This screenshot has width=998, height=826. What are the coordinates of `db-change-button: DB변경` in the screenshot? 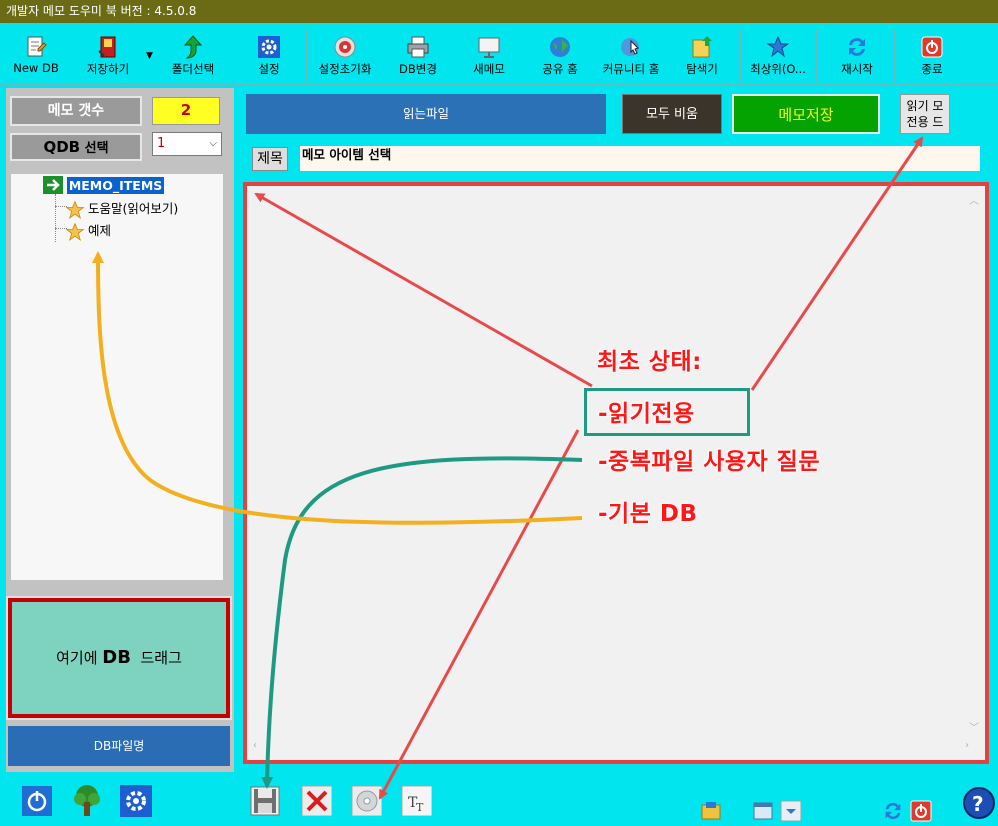 It's located at (418, 56).